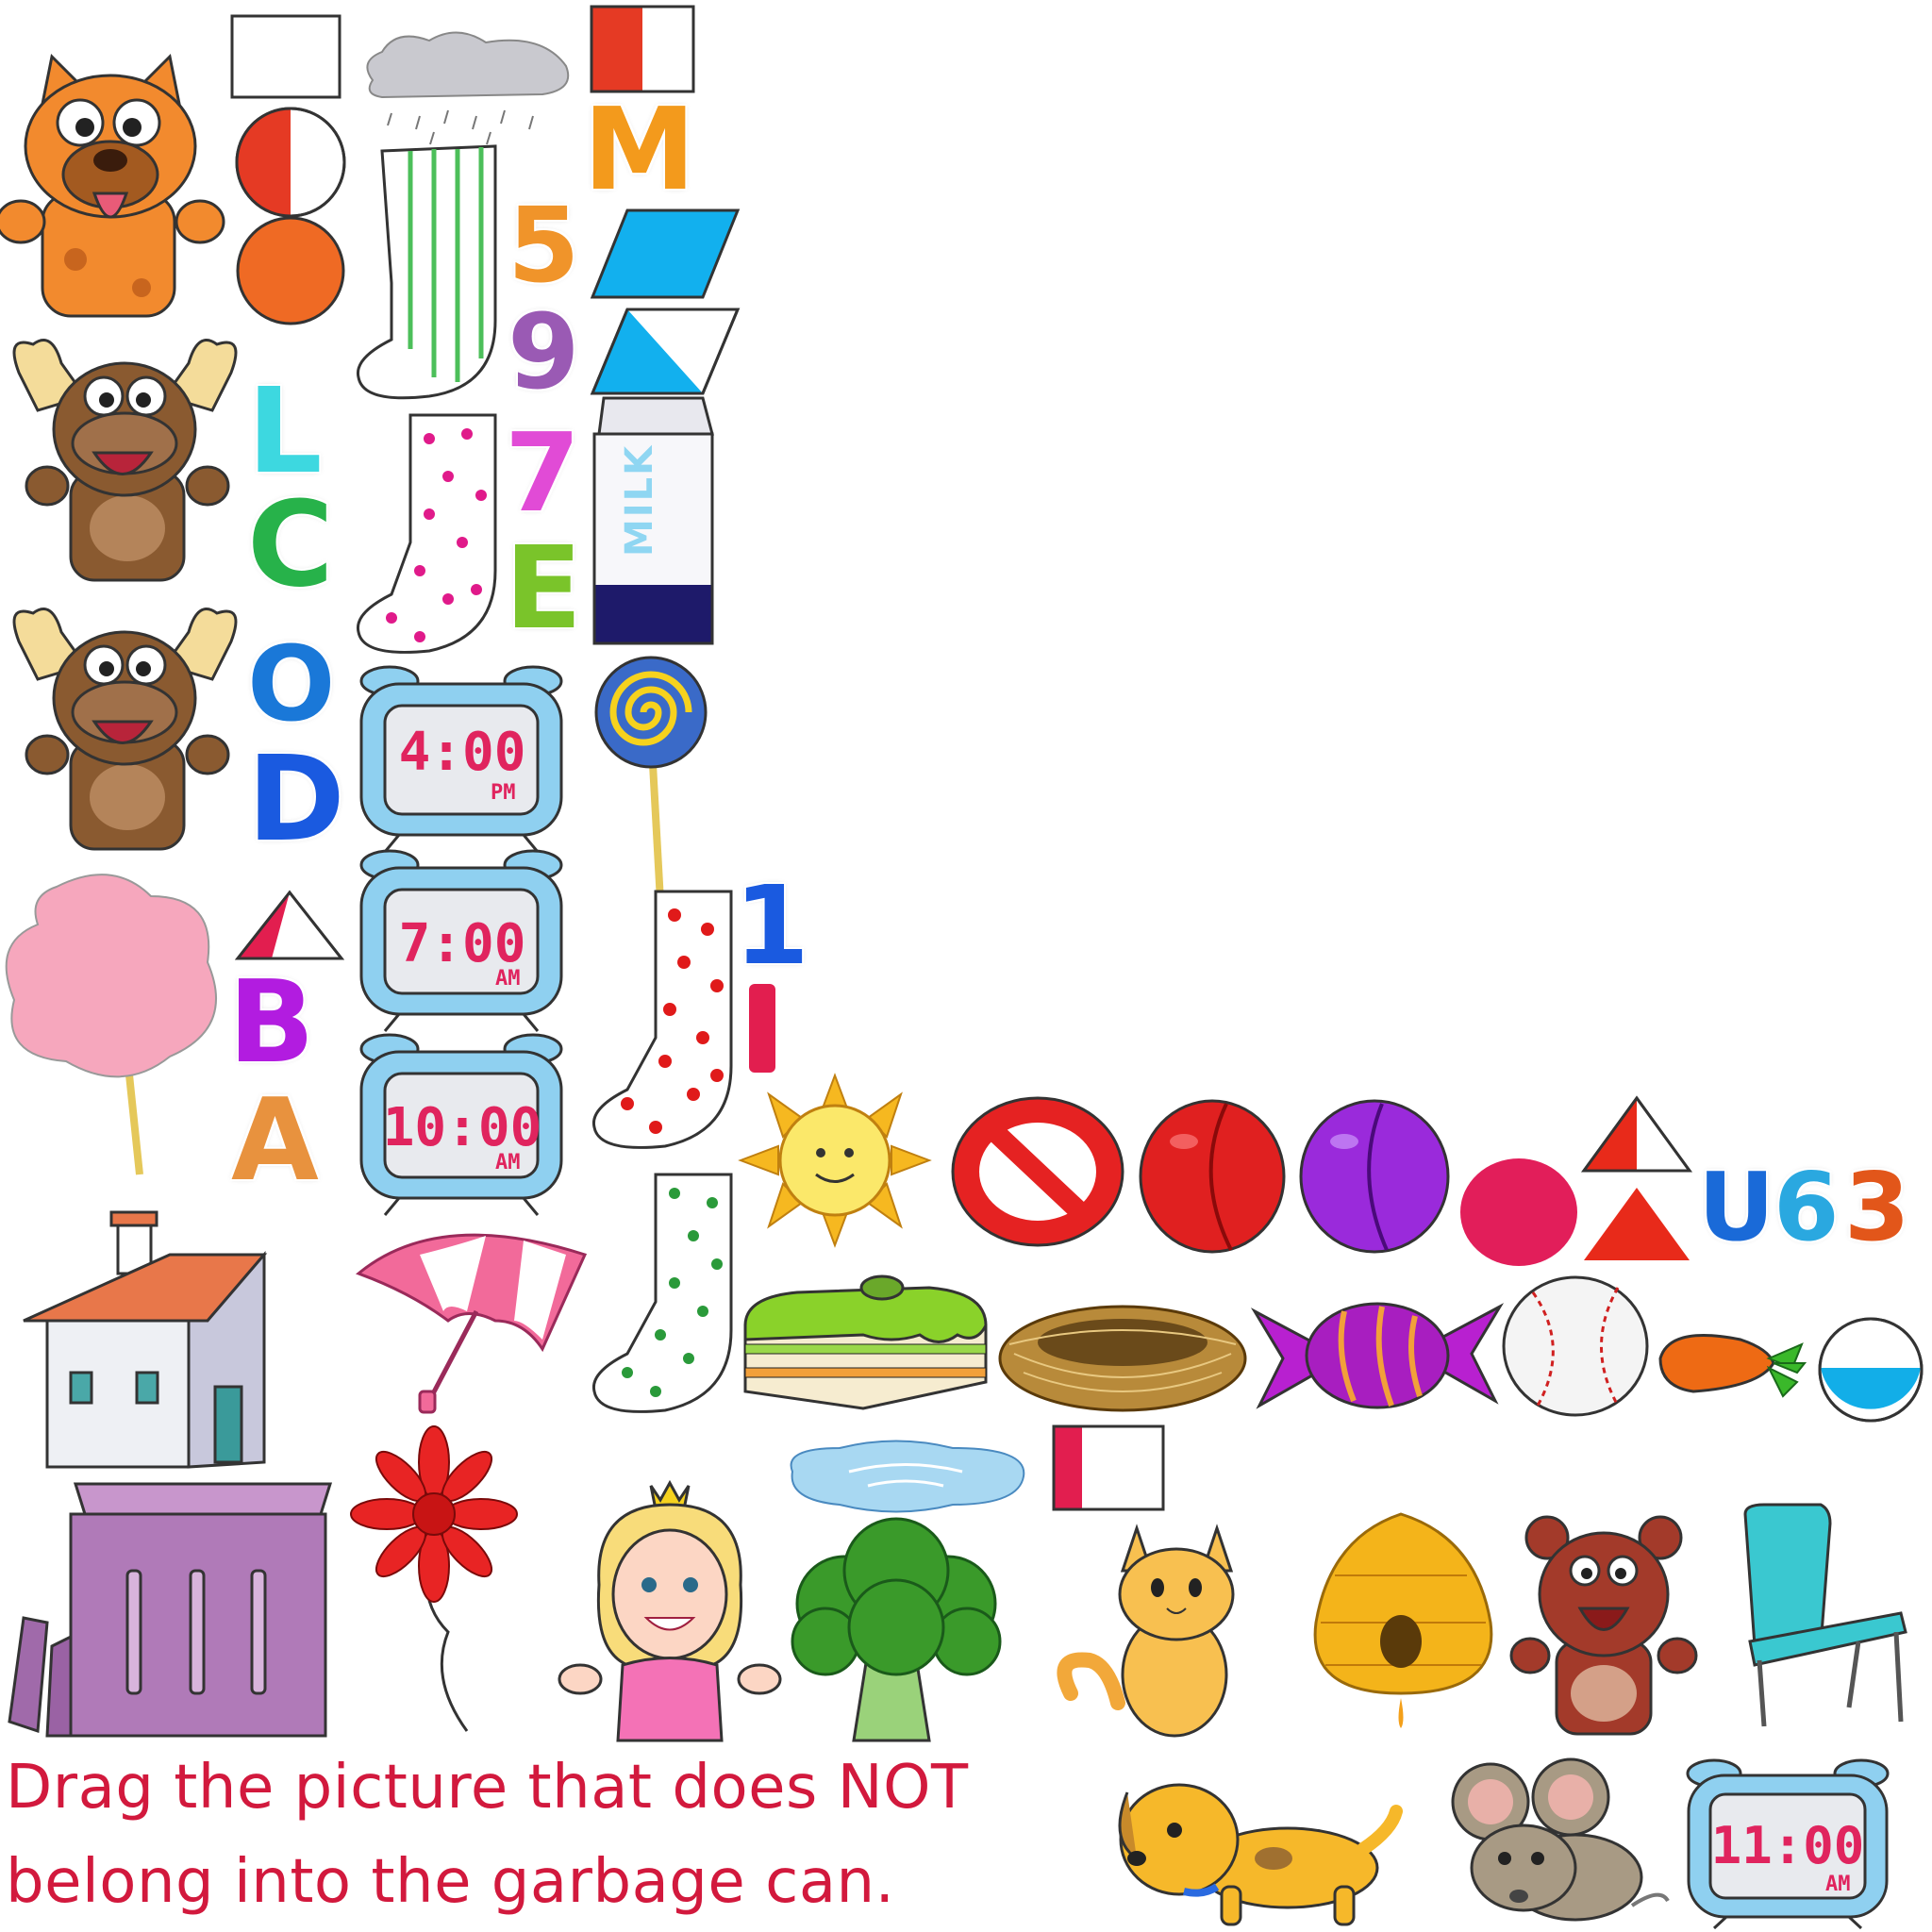 The height and width of the screenshot is (1932, 1932). I want to click on polka-dot-sock-green-icon, so click(665, 1292).